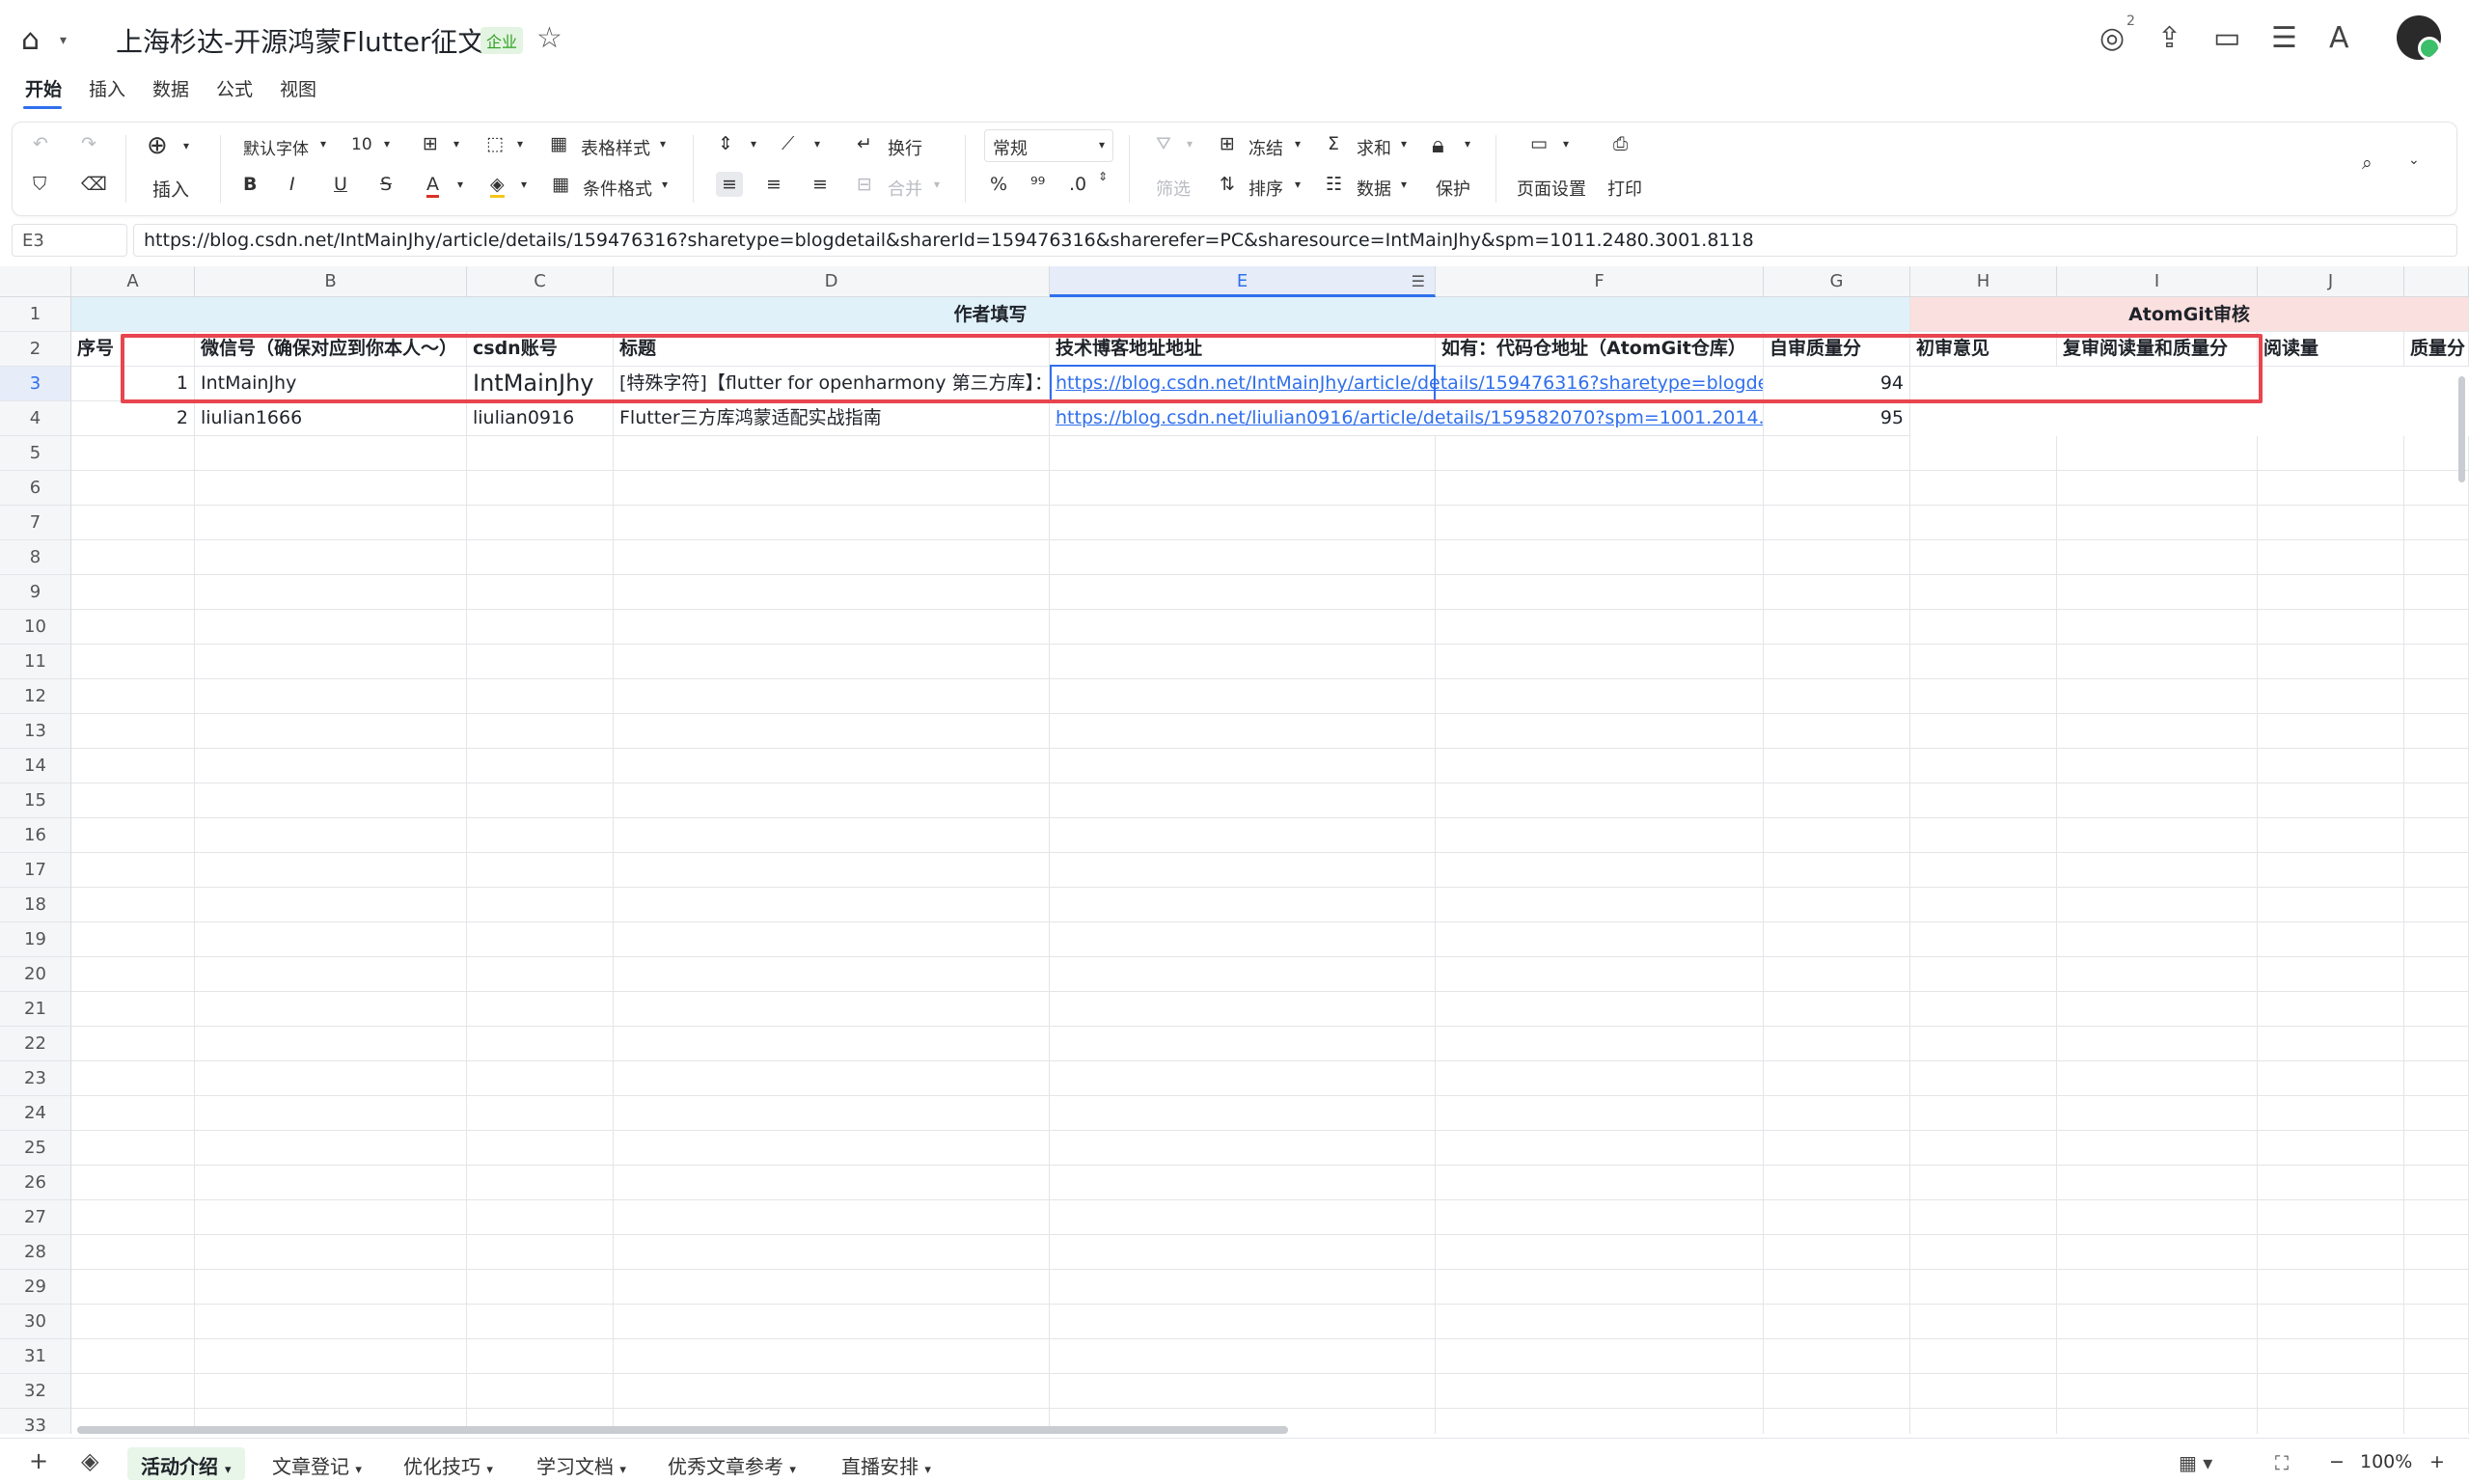 The height and width of the screenshot is (1484, 2469). Describe the element at coordinates (133, 281) in the screenshot. I see `column-header-a: A` at that location.